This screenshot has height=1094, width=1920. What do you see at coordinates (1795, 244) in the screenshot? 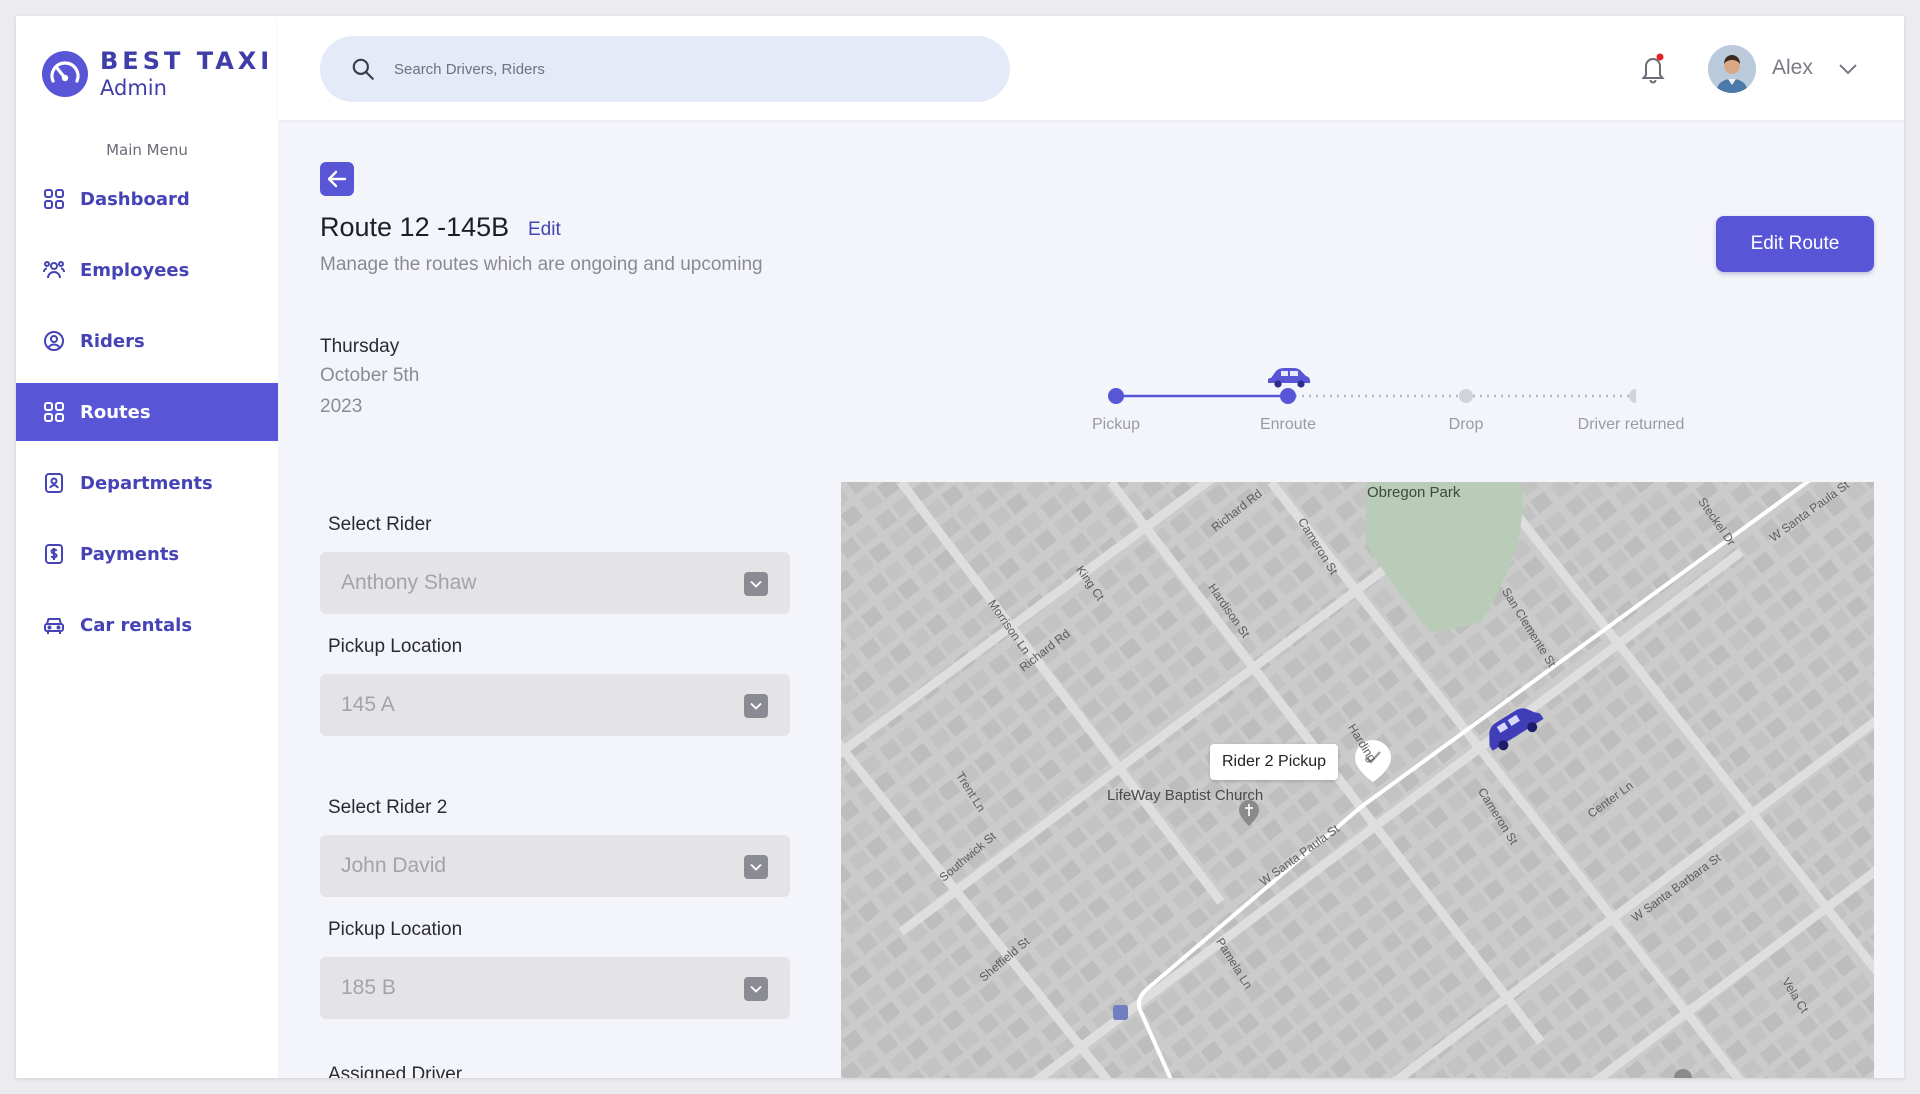
I see `edit-route-button: Edit Route` at bounding box center [1795, 244].